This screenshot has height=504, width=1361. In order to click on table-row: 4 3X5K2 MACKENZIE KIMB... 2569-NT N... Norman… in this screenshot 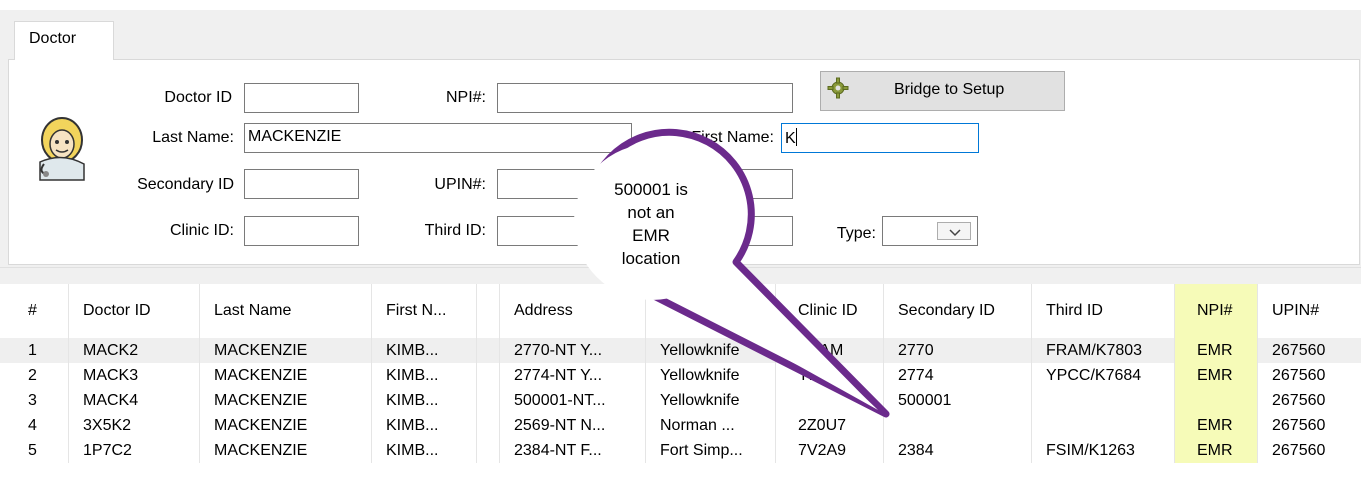, I will do `click(680, 425)`.